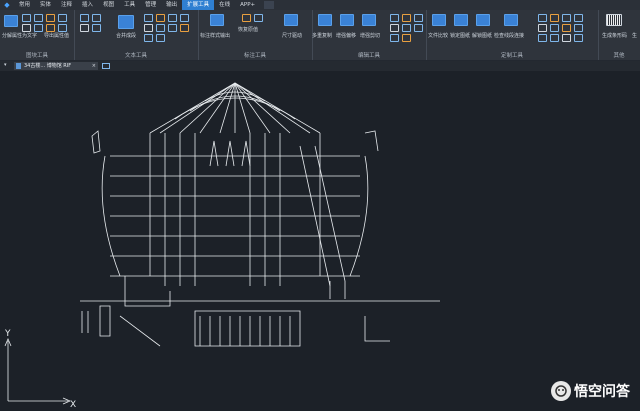 The image size is (640, 411). What do you see at coordinates (129, 5) in the screenshot?
I see `menu-tools: 工具` at bounding box center [129, 5].